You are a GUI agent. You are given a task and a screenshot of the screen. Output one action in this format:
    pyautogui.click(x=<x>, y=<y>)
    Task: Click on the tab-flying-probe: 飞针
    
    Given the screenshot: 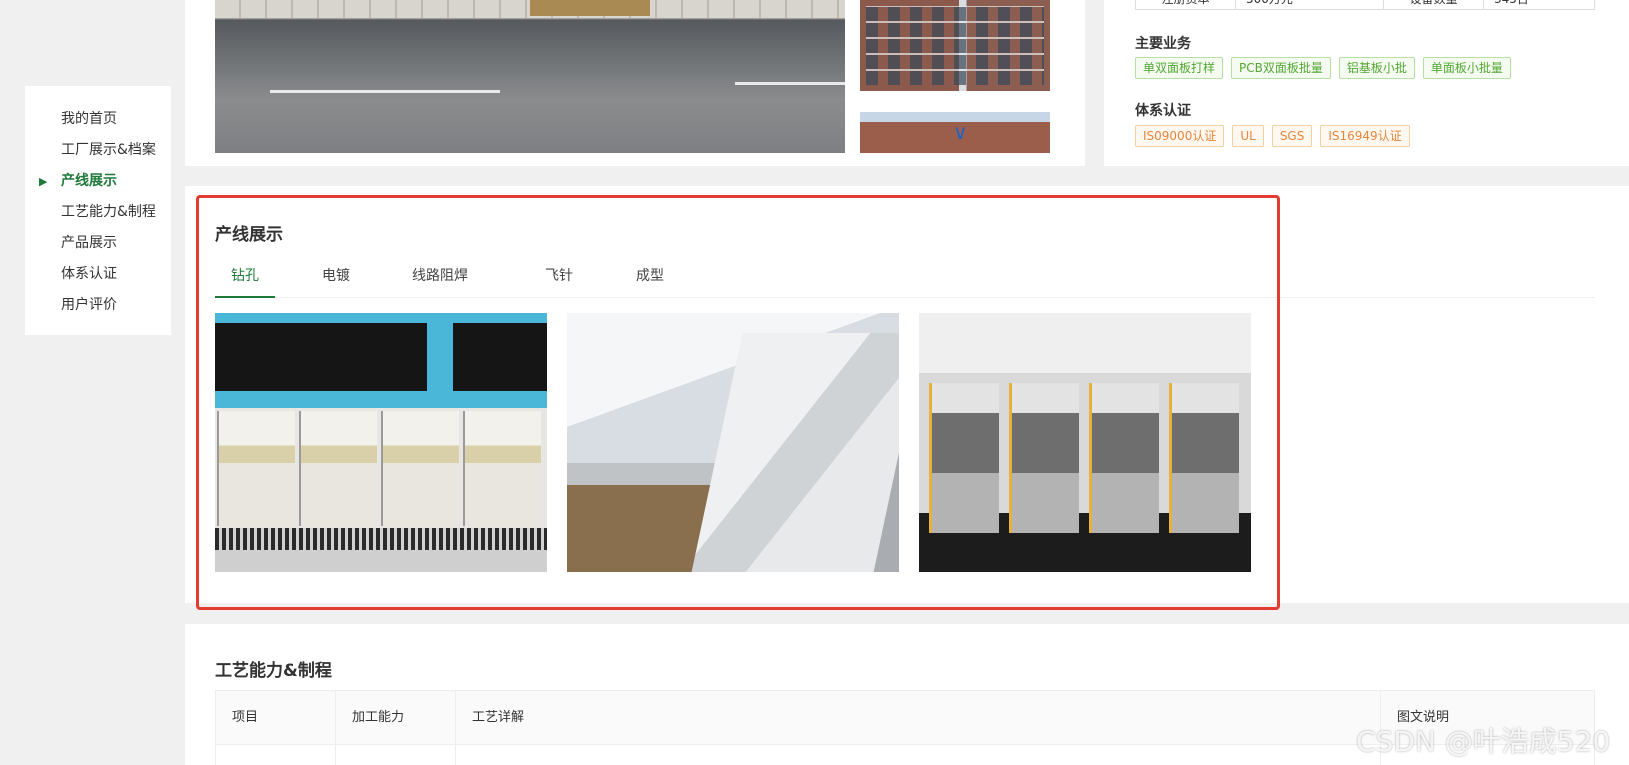 What is the action you would take?
    pyautogui.click(x=559, y=278)
    